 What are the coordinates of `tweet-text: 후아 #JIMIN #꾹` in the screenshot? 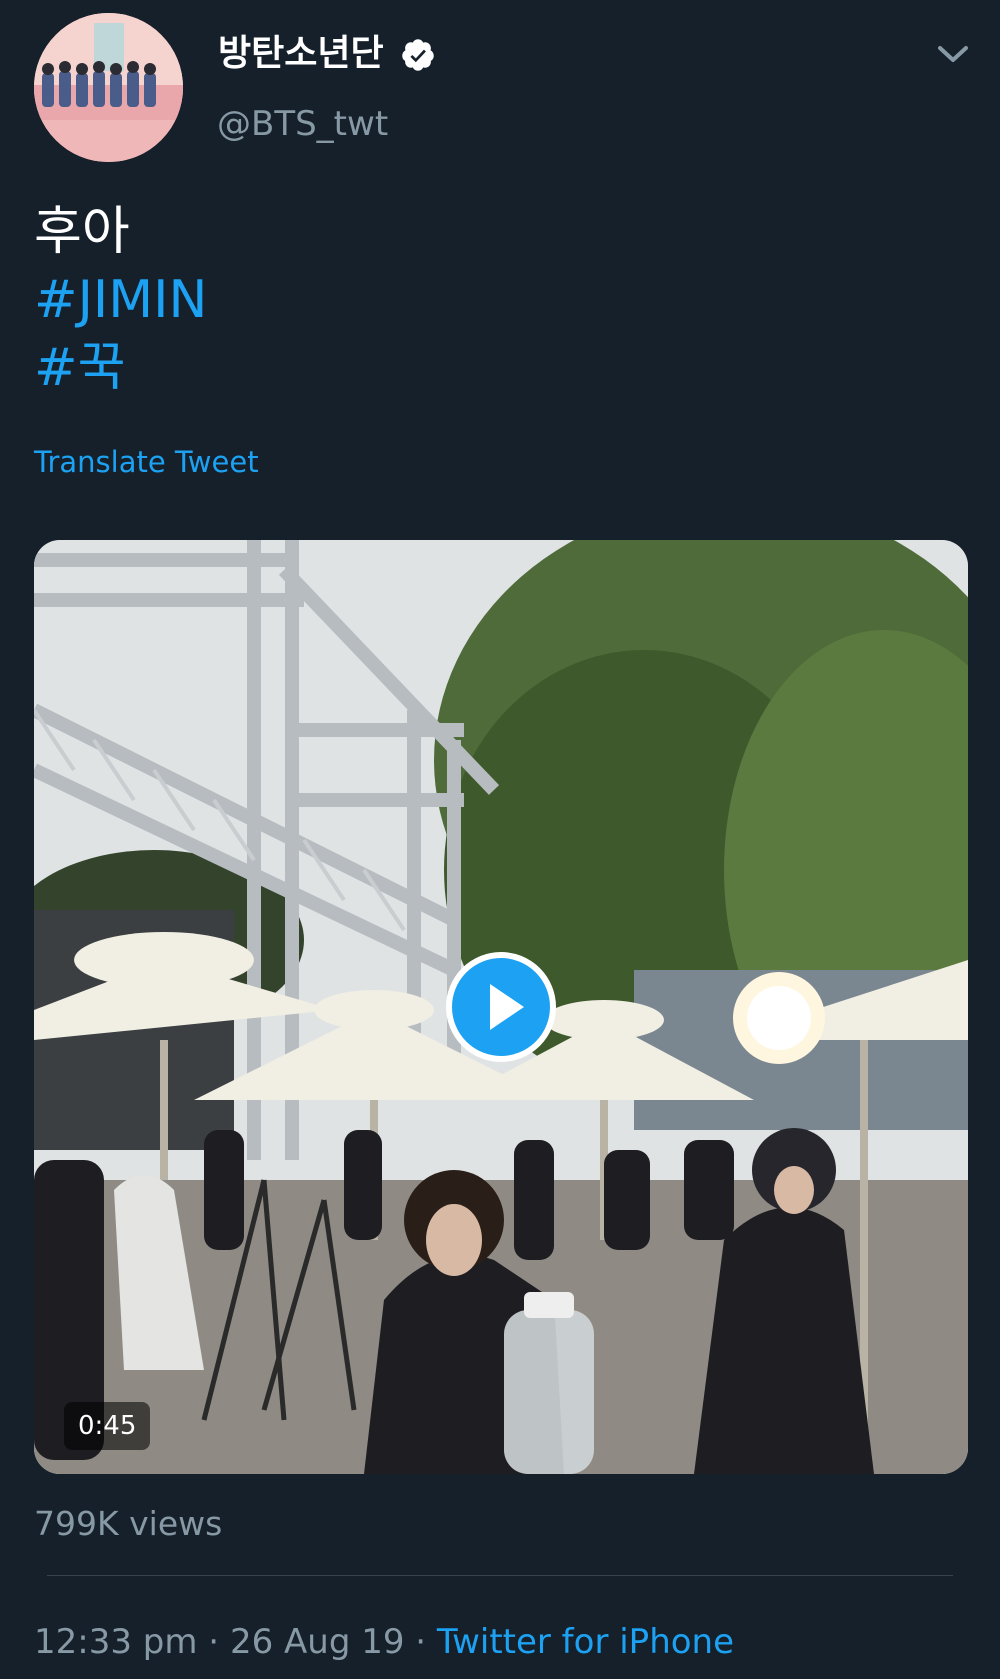 It's located at (120, 300).